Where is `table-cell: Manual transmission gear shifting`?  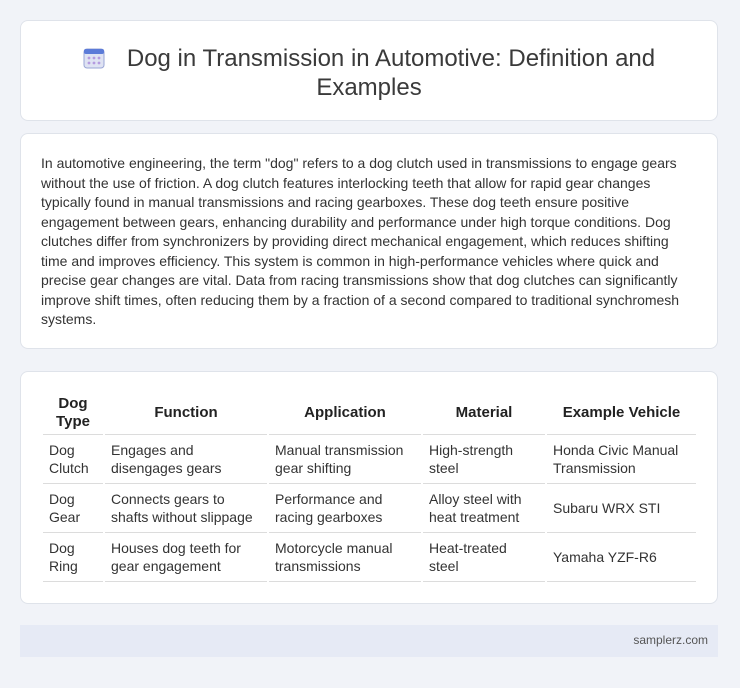 table-cell: Manual transmission gear shifting is located at coordinates (345, 459).